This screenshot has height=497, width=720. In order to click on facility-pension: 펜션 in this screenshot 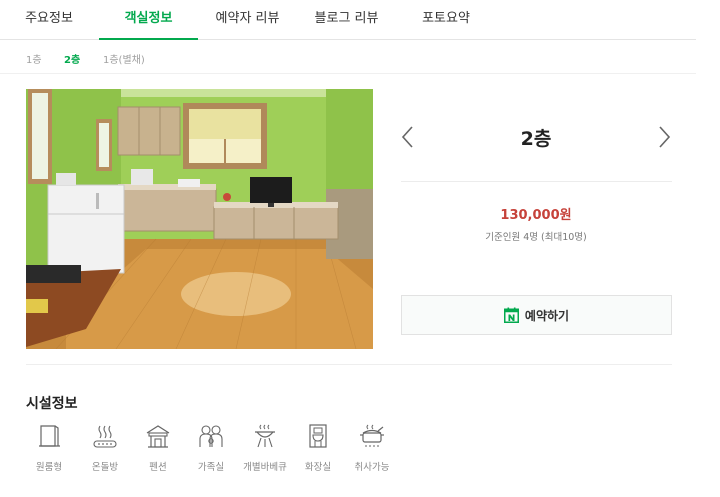, I will do `click(158, 447)`.